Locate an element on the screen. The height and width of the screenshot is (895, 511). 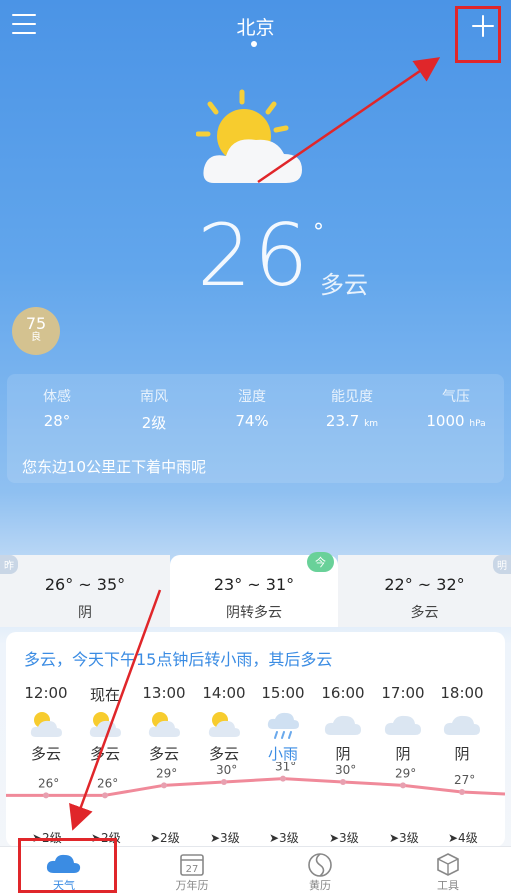
hour-item: 18:00 阴 is located at coordinates (462, 724).